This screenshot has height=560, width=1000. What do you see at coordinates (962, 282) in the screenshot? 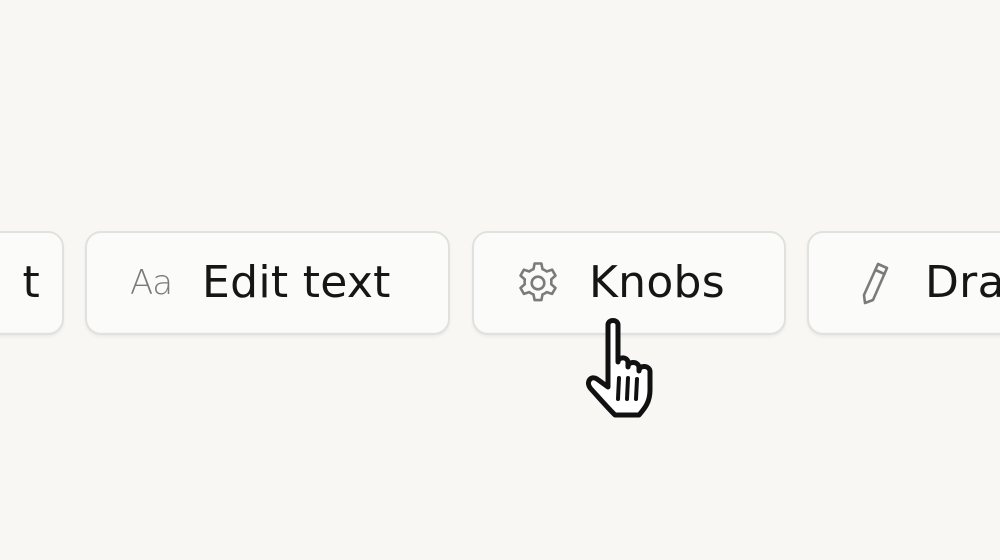
I see `draw-label: Dra` at bounding box center [962, 282].